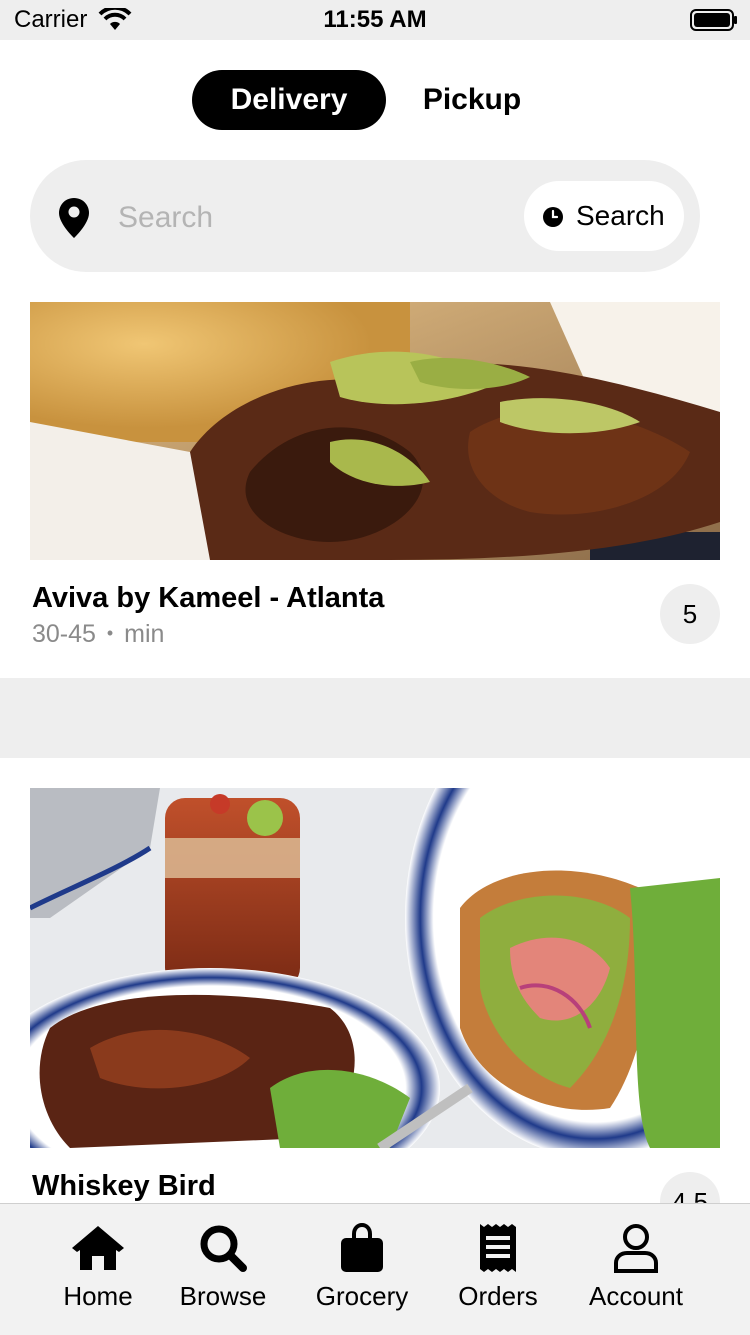  I want to click on status-time: 11:55 AM, so click(375, 19).